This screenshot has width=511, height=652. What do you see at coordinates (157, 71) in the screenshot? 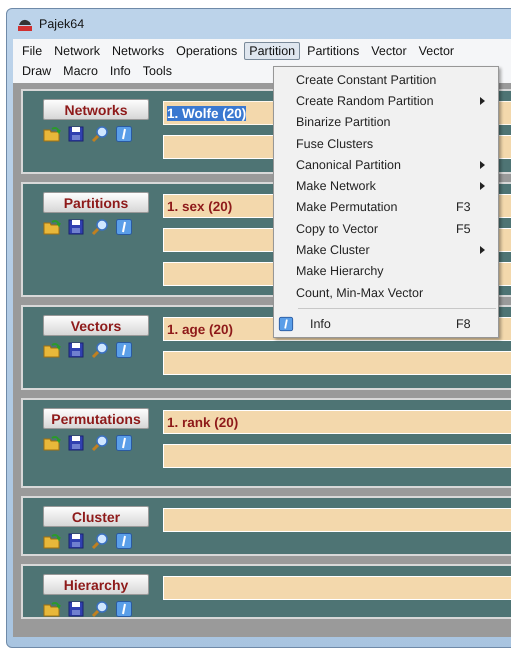
I see `menu-item: Tools` at bounding box center [157, 71].